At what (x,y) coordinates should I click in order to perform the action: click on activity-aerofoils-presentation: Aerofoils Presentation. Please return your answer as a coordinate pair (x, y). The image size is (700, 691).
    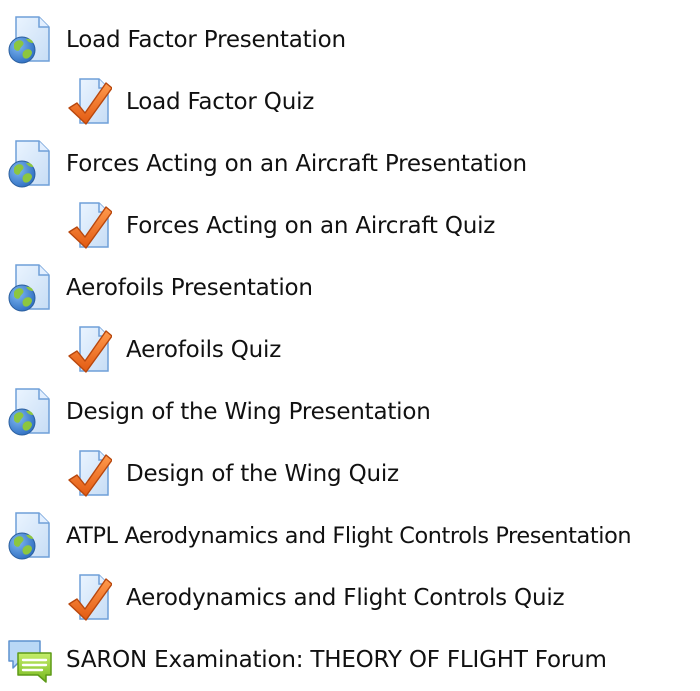
    Looking at the image, I should click on (159, 288).